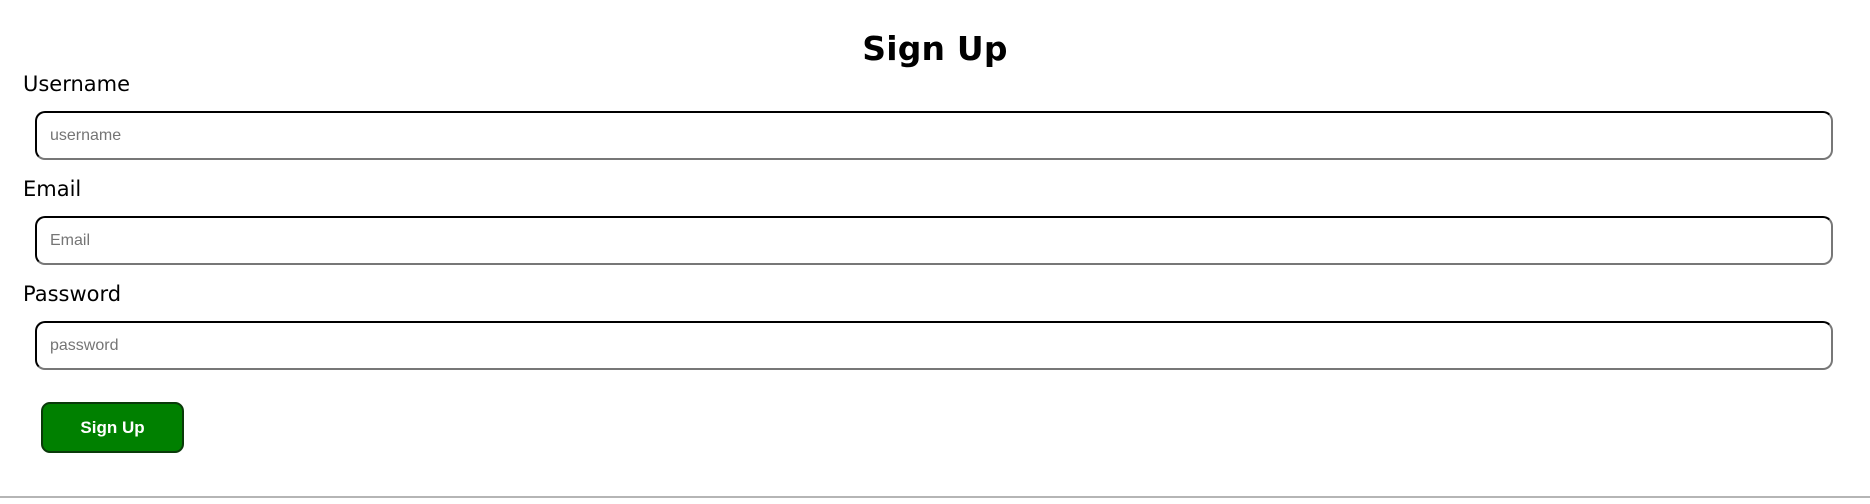  What do you see at coordinates (935, 48) in the screenshot?
I see `page-title: Sign Up` at bounding box center [935, 48].